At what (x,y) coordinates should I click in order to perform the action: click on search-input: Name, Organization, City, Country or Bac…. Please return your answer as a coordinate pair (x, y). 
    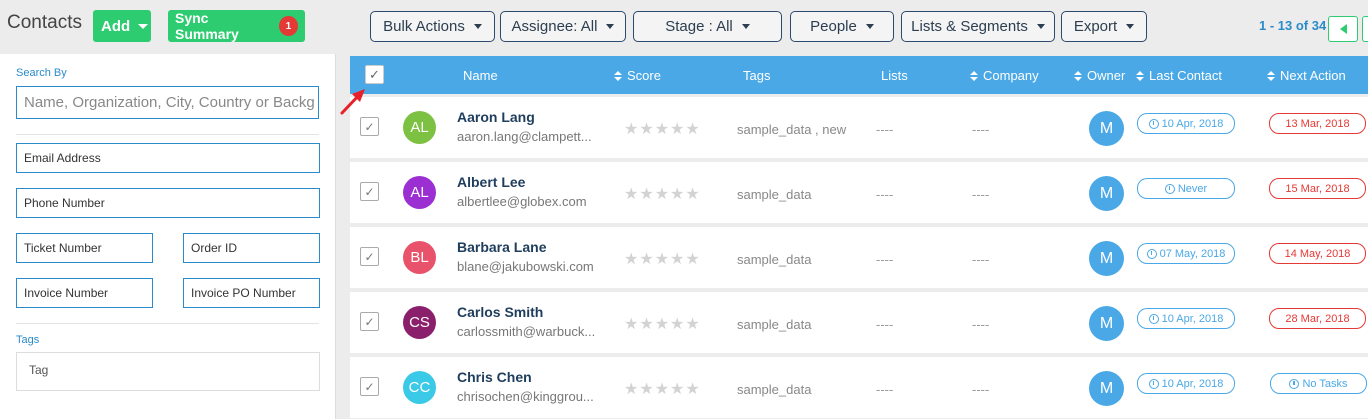
    Looking at the image, I should click on (167, 102).